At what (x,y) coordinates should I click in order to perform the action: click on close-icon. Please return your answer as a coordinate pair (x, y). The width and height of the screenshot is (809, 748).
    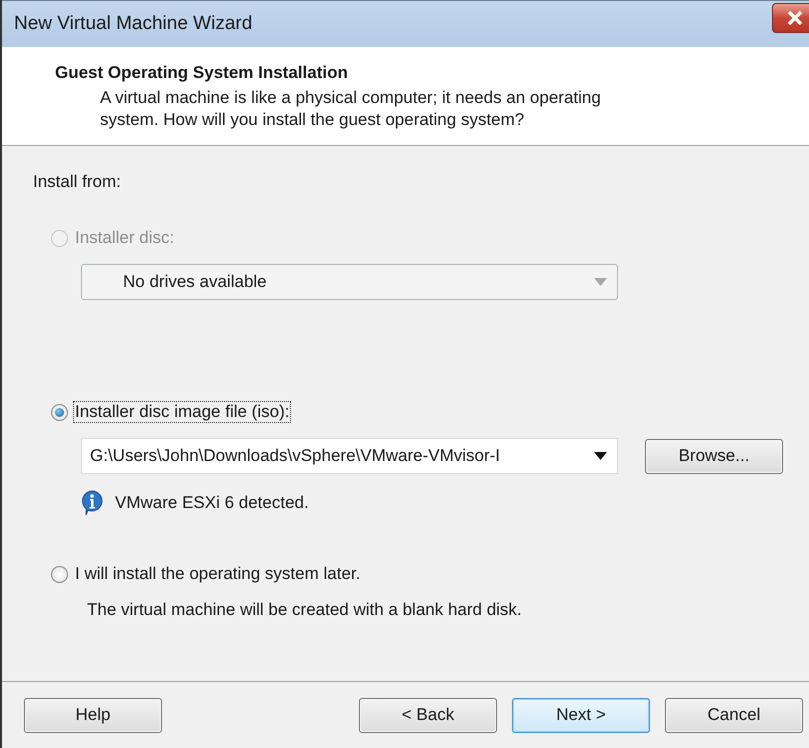
    Looking at the image, I should click on (794, 18).